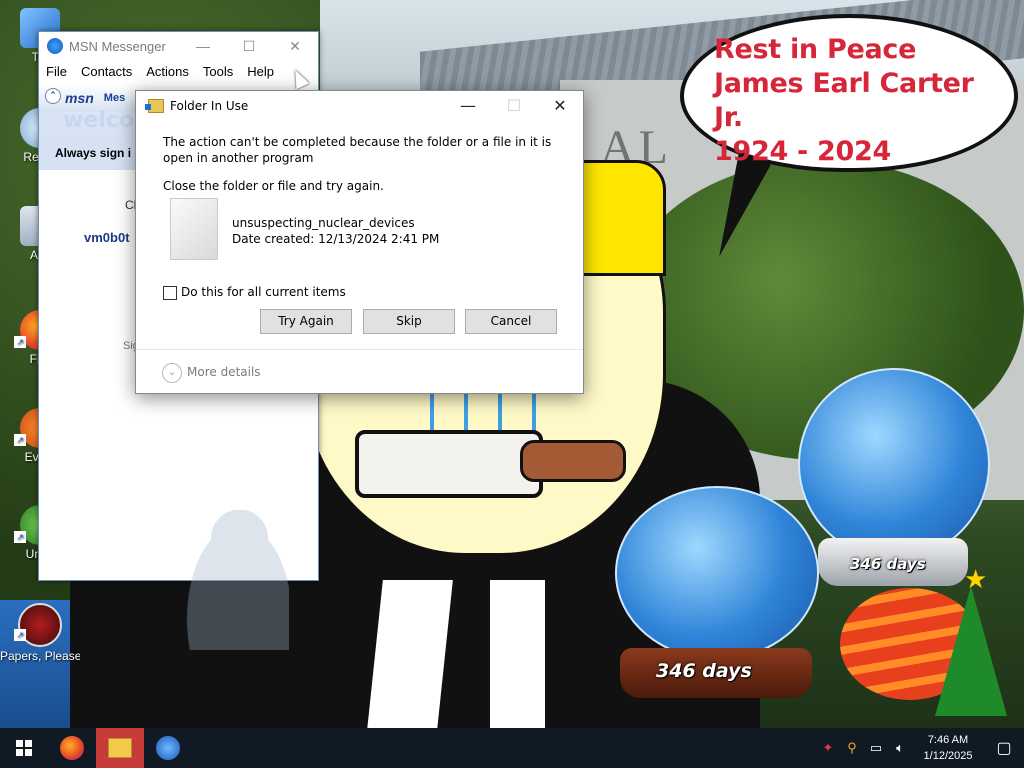 Image resolution: width=1024 pixels, height=768 pixels. I want to click on dialog-close-button: ✕, so click(560, 106).